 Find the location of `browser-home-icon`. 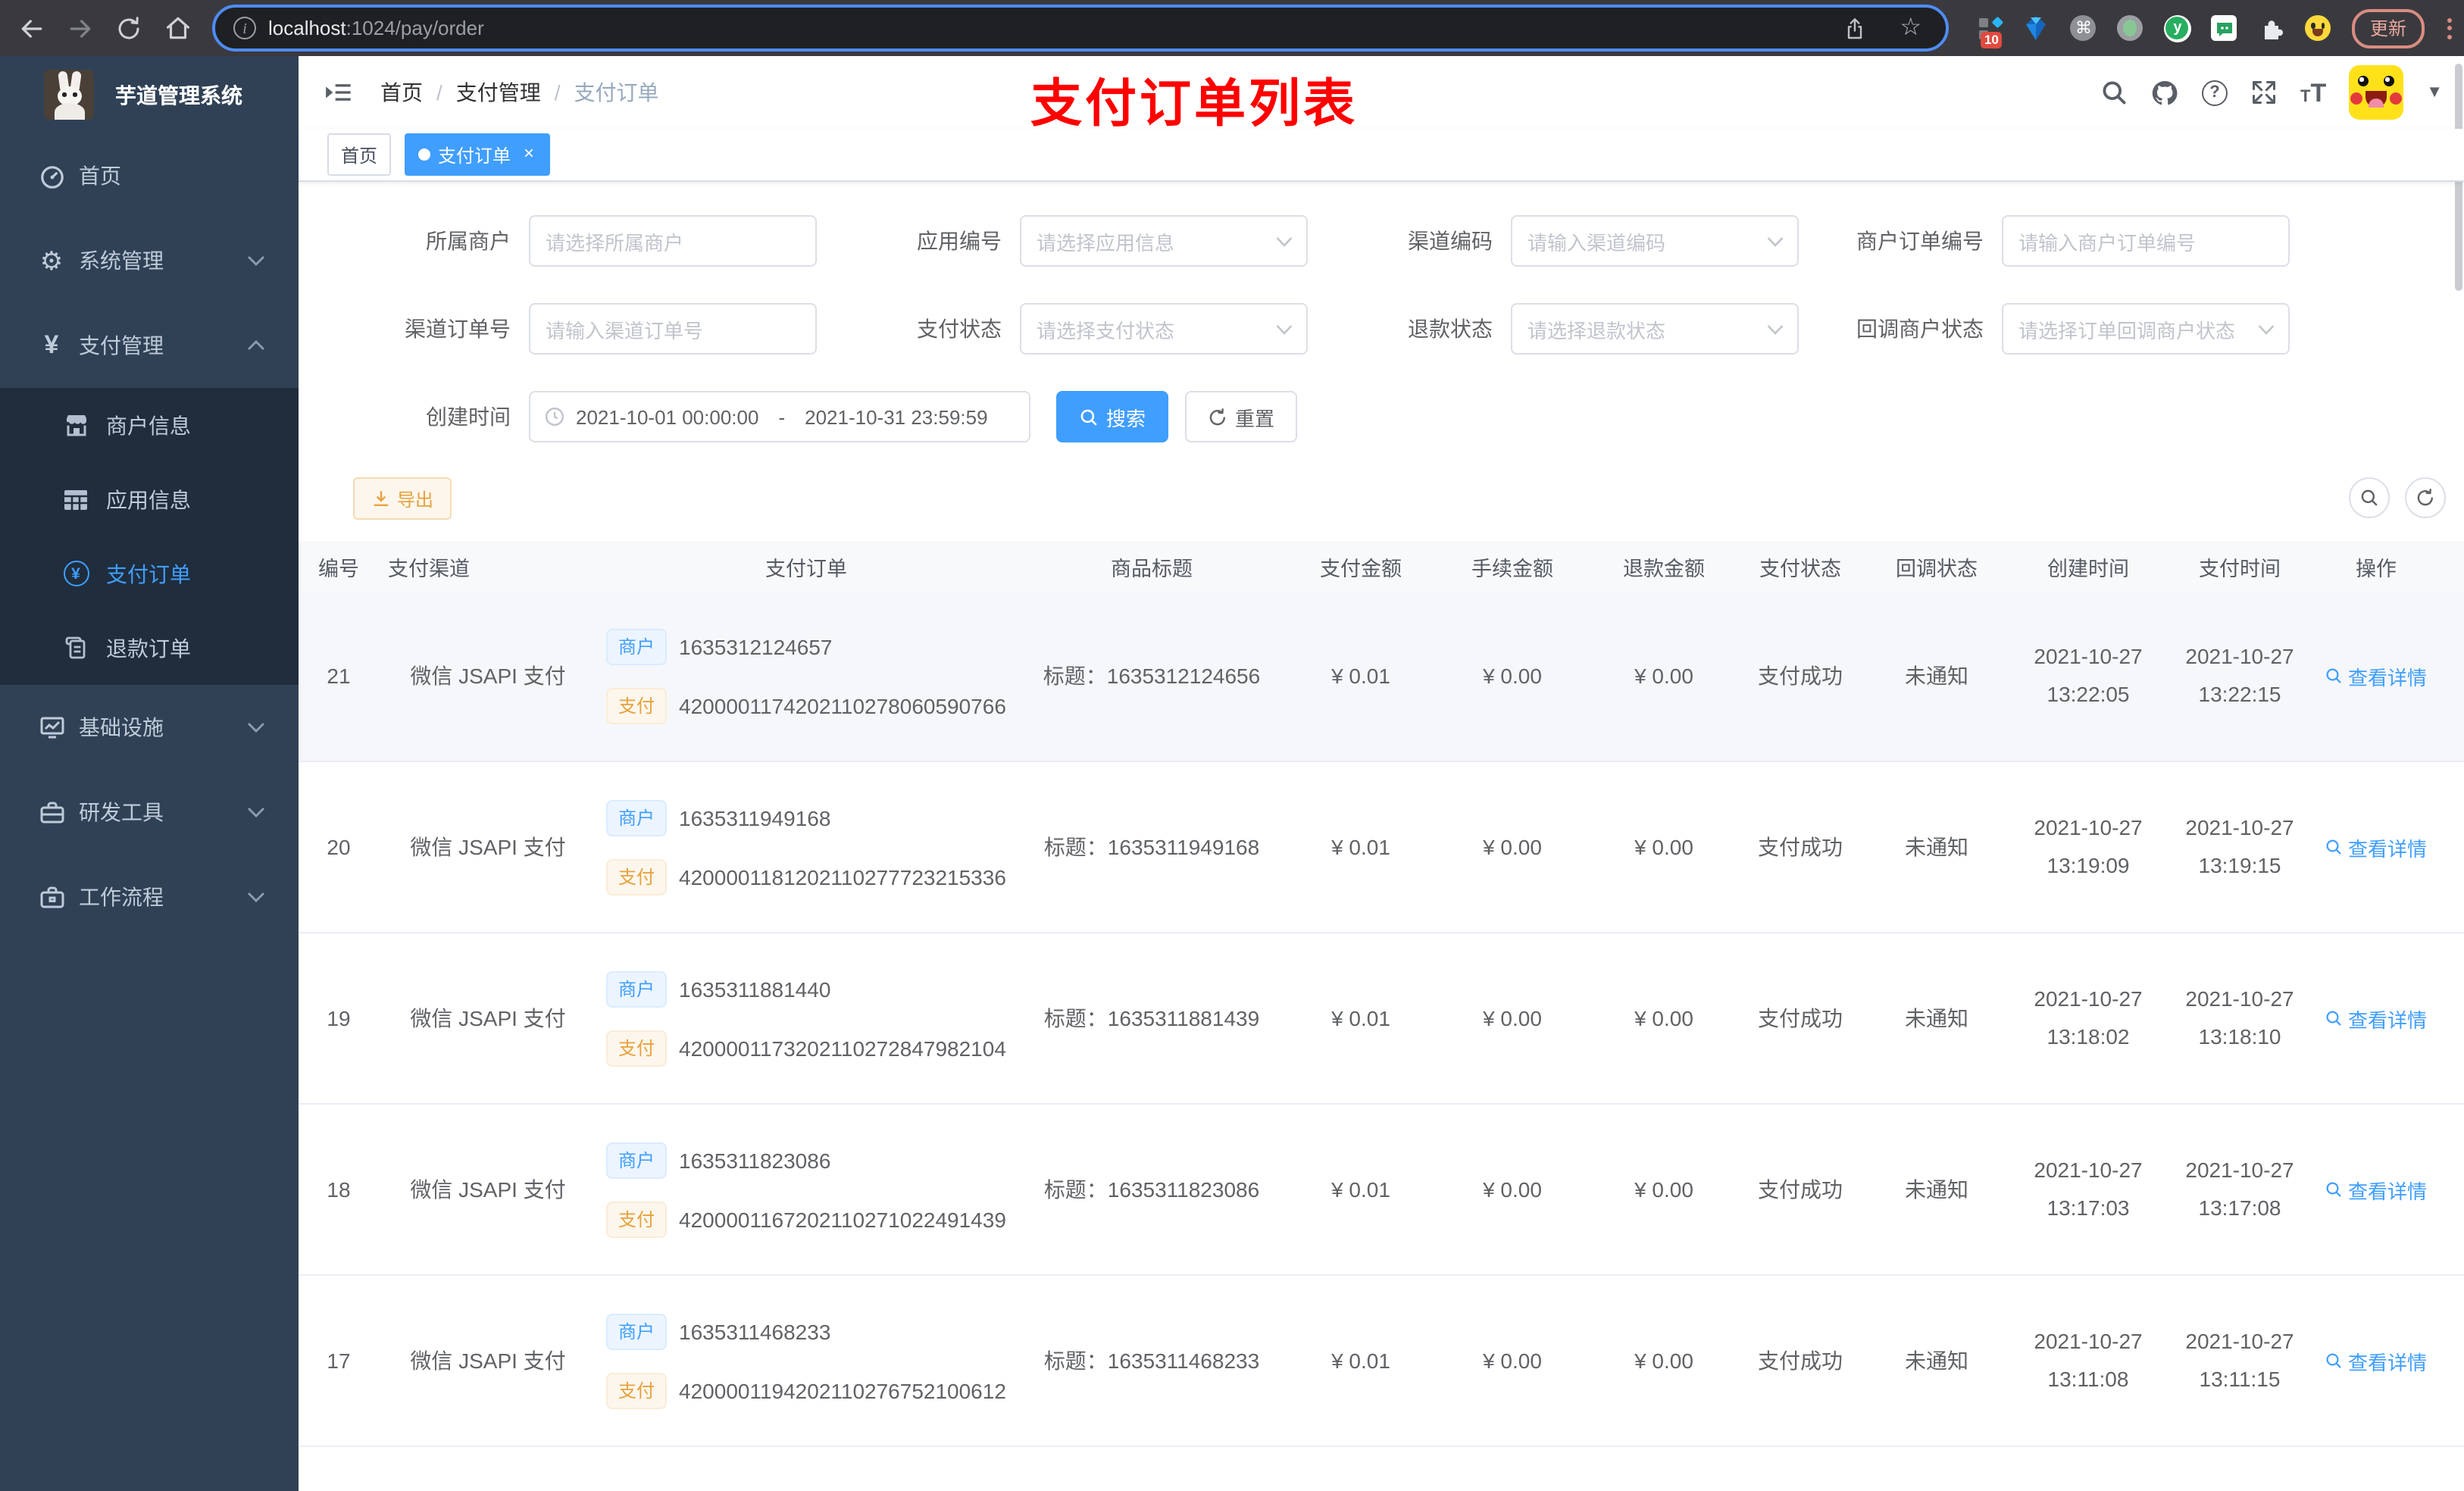

browser-home-icon is located at coordinates (177, 28).